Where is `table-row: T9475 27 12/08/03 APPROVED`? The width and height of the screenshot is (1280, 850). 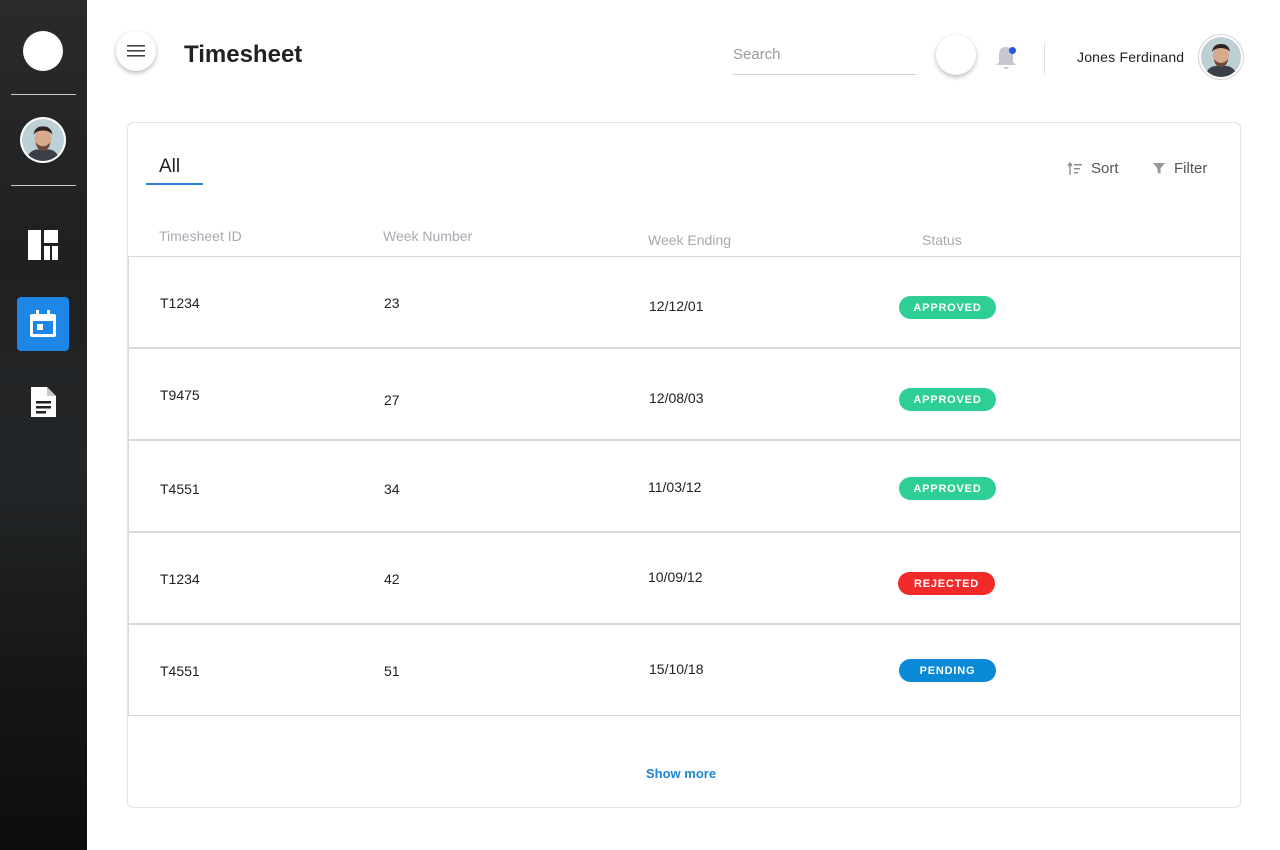
table-row: T9475 27 12/08/03 APPROVED is located at coordinates (684, 394).